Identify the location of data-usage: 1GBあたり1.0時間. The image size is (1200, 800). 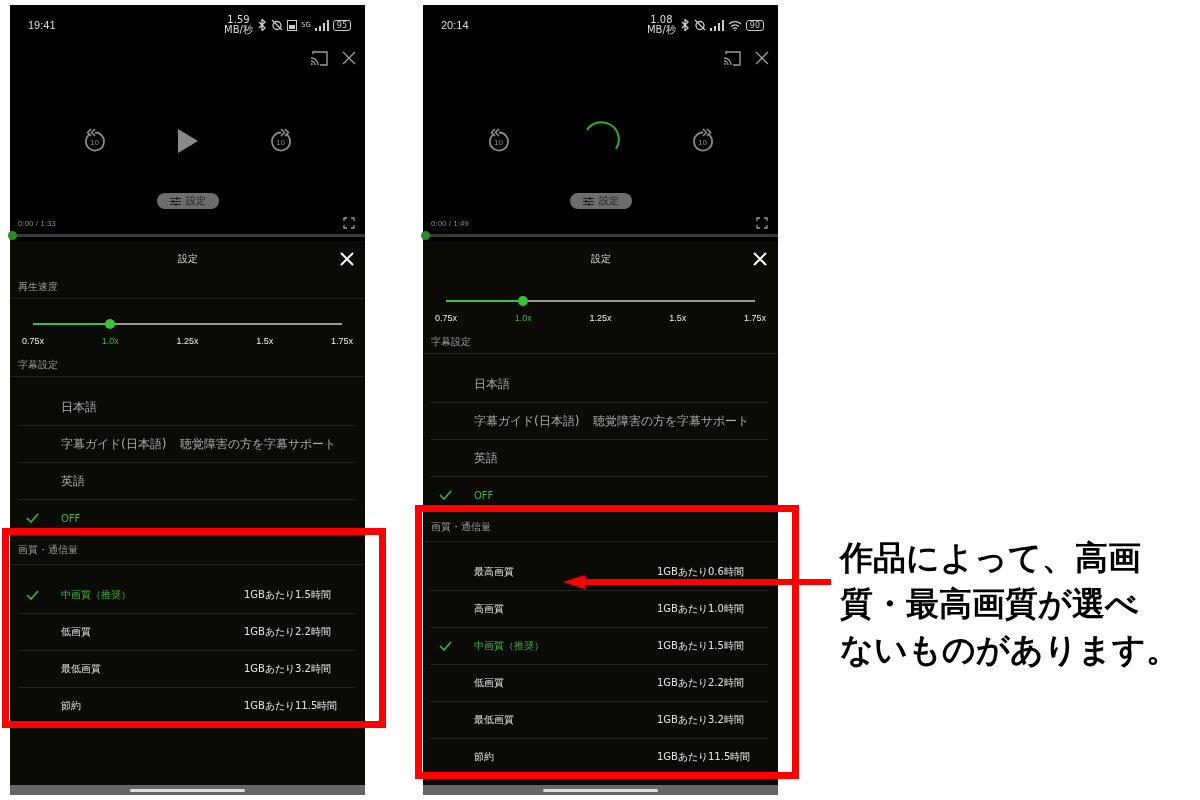
(700, 609).